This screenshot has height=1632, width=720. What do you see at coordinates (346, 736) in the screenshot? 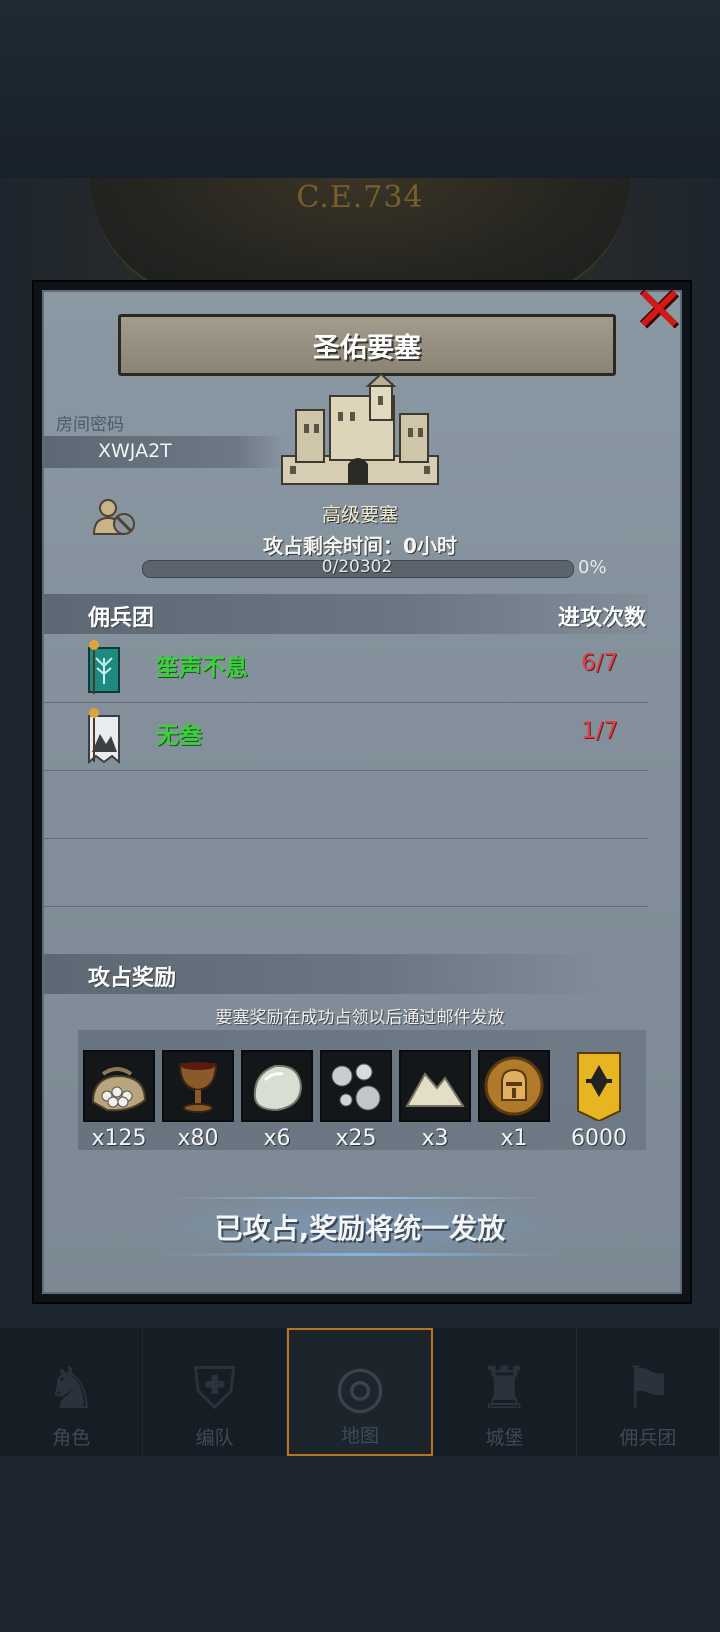
I see `table-row: 无叁 1/7` at bounding box center [346, 736].